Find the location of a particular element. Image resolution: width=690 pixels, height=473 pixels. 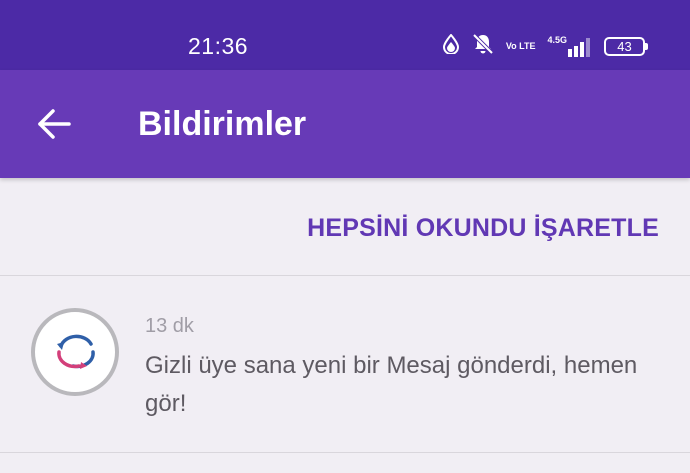

back-button is located at coordinates (54, 124).